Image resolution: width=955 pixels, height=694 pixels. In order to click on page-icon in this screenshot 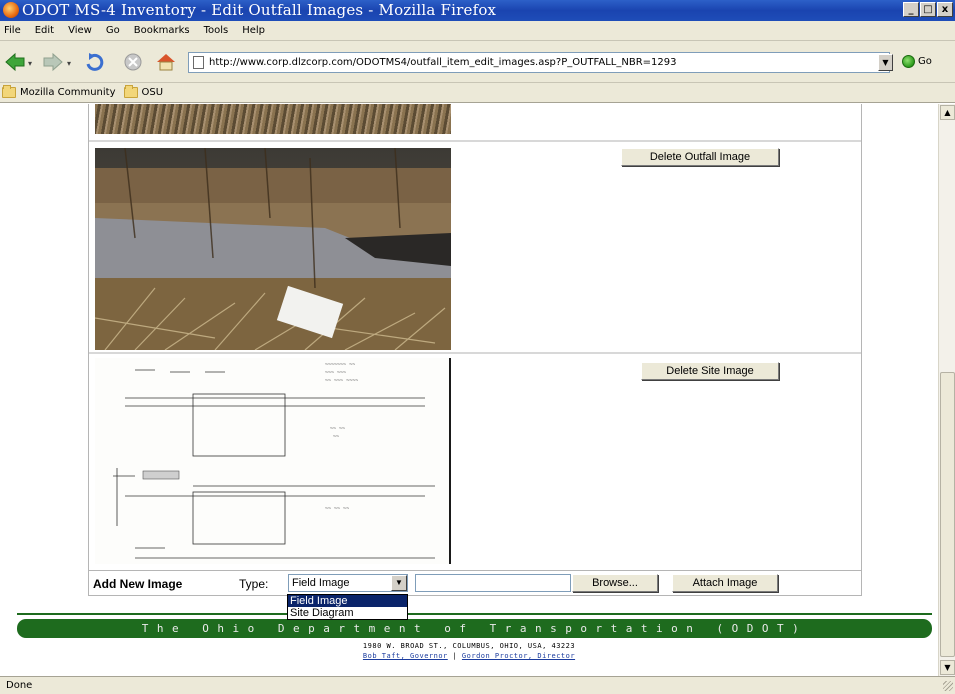, I will do `click(198, 62)`.